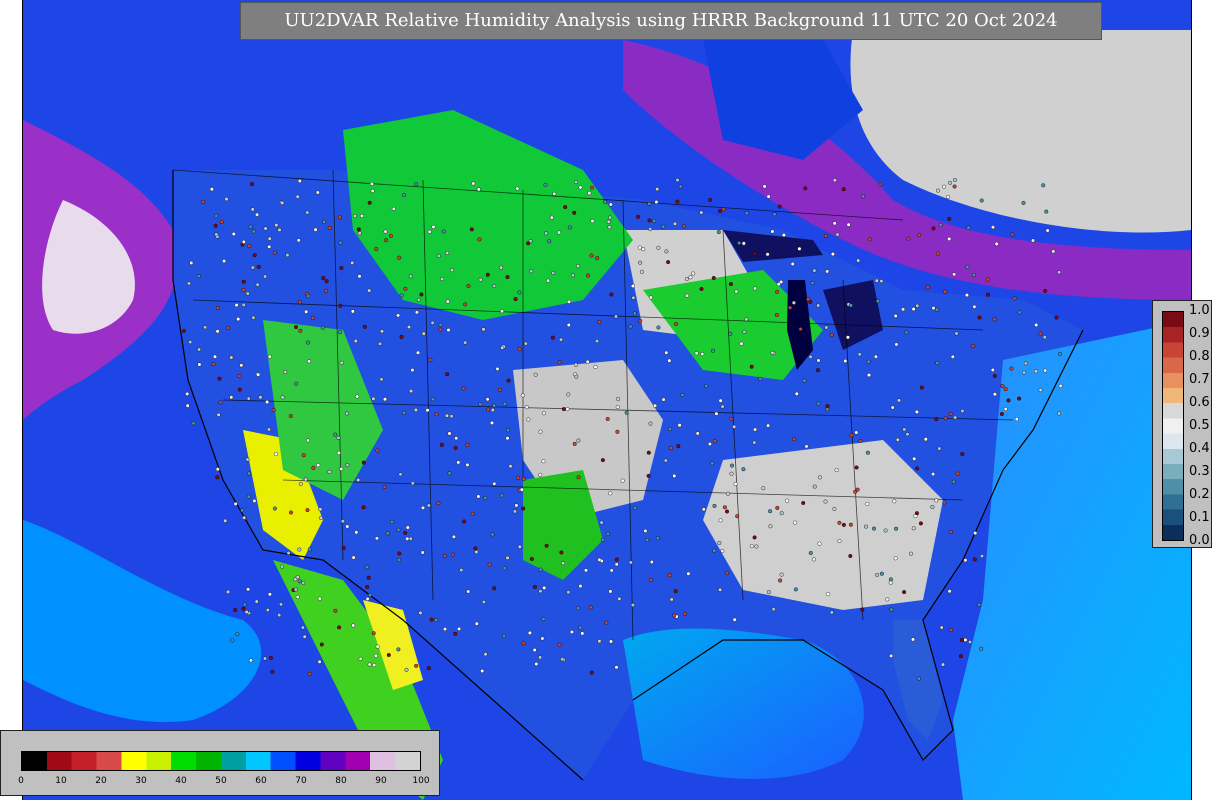 The height and width of the screenshot is (800, 1216). I want to click on station-tick-label: 0.0, so click(1199, 540).